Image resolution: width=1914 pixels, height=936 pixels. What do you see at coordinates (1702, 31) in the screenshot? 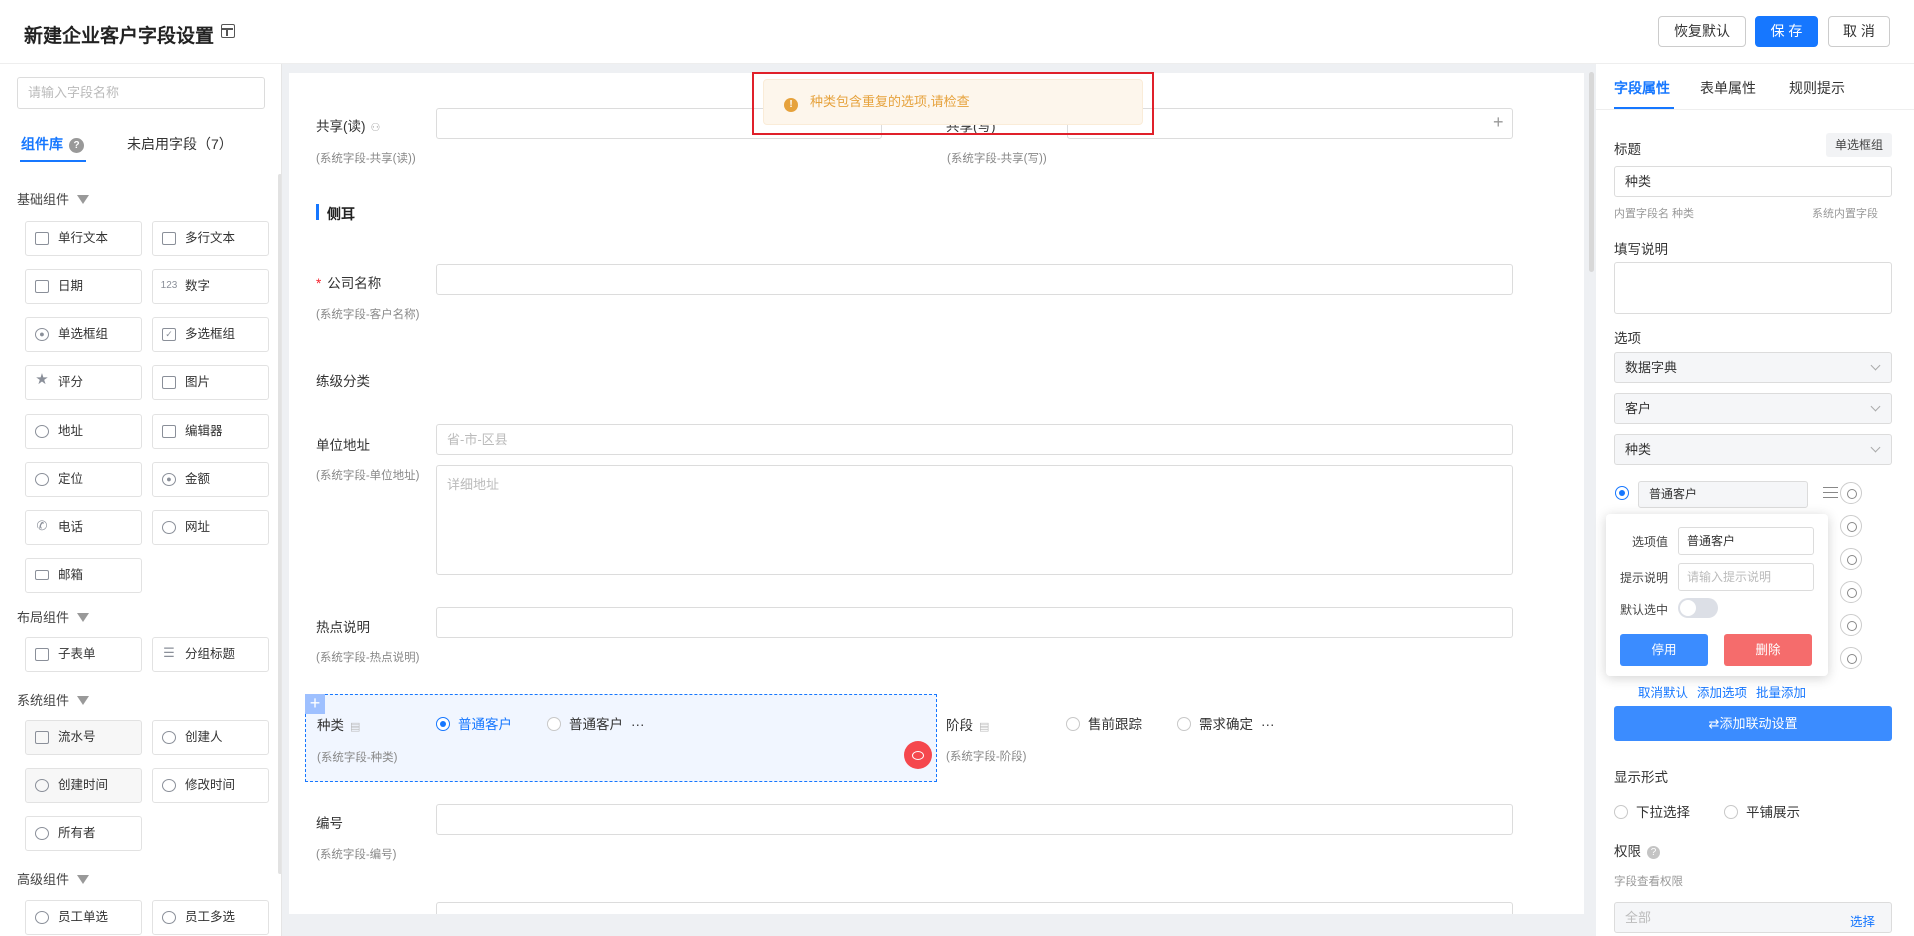
I see `restore-default-button: 恢复默认` at bounding box center [1702, 31].